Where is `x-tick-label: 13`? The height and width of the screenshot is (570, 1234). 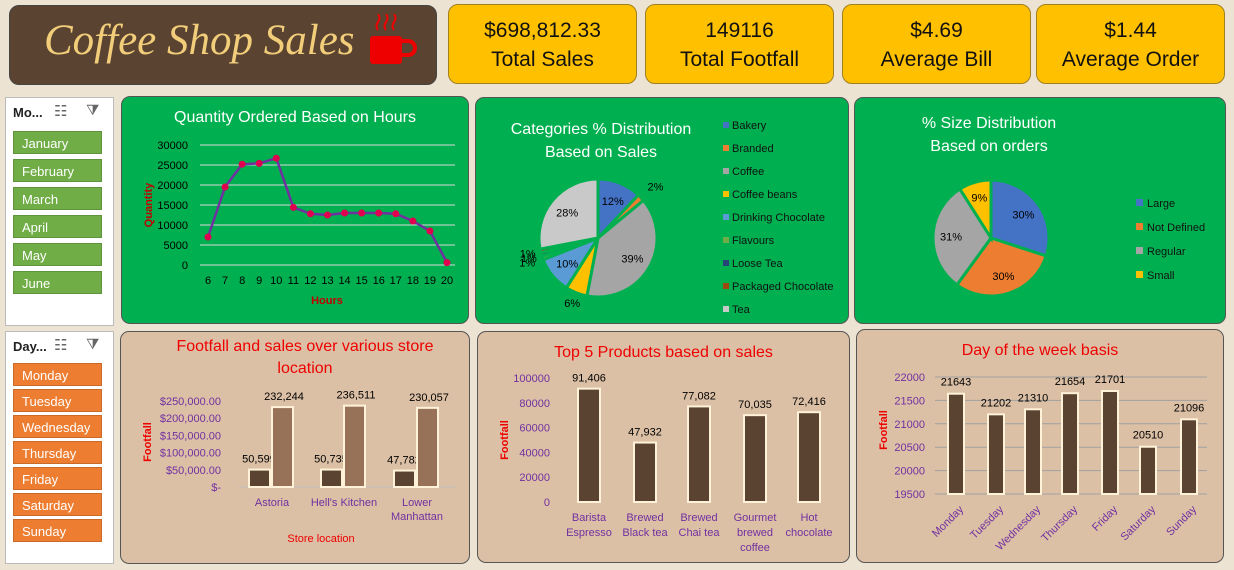 x-tick-label: 13 is located at coordinates (327, 281).